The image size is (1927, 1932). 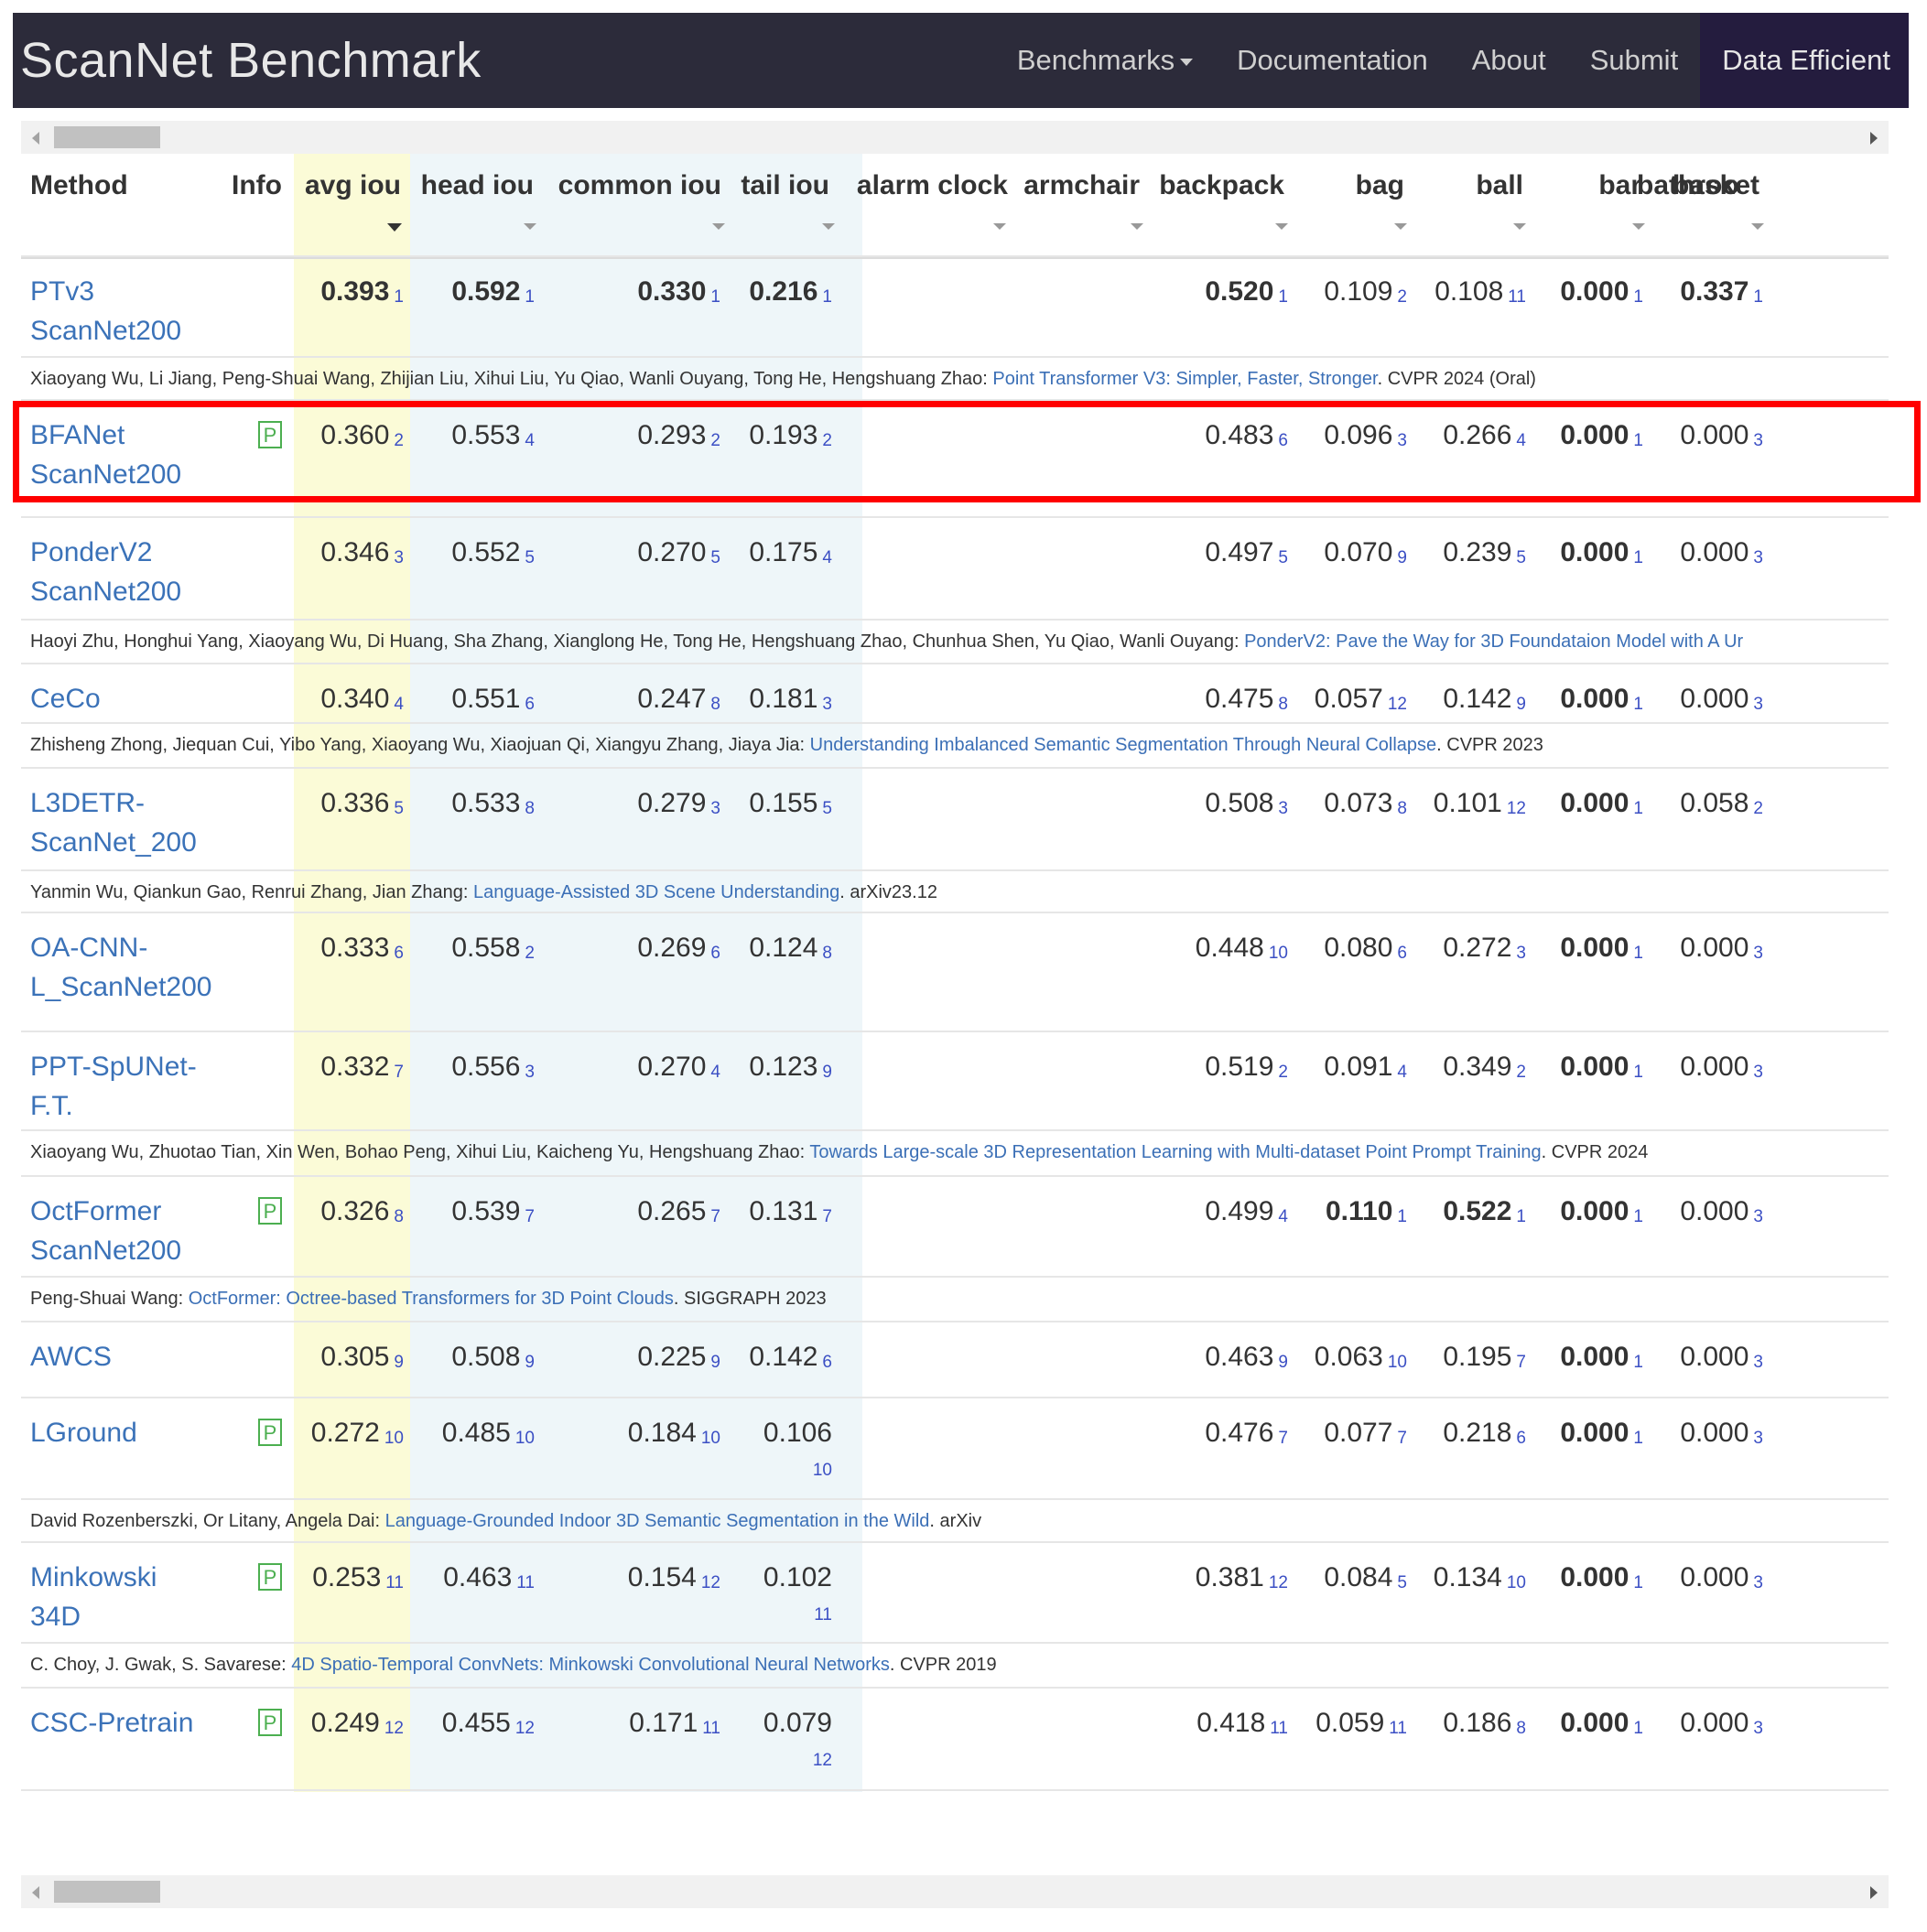 I want to click on method-name-line: LGround, so click(x=83, y=1433).